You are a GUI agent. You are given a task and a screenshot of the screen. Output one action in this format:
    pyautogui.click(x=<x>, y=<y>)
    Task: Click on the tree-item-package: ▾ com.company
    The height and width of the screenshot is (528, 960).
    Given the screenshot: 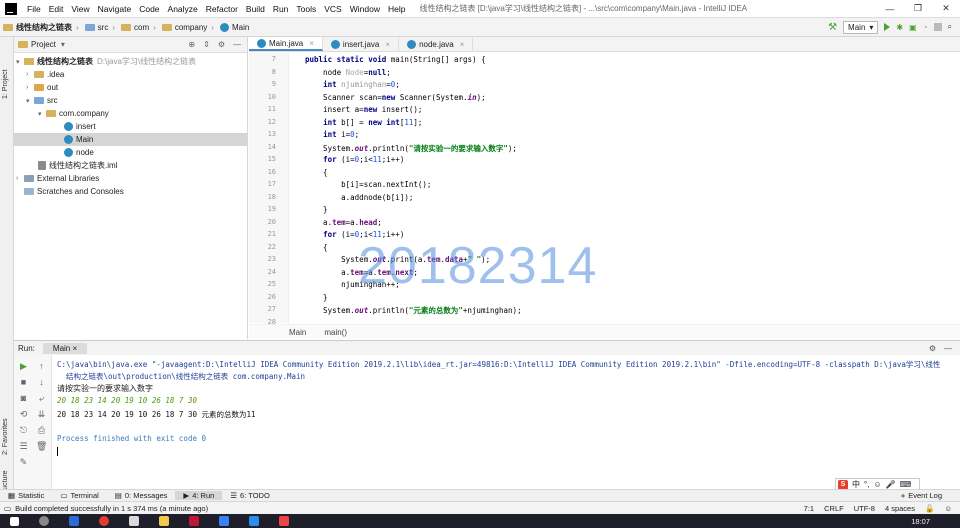 What is the action you would take?
    pyautogui.click(x=73, y=113)
    